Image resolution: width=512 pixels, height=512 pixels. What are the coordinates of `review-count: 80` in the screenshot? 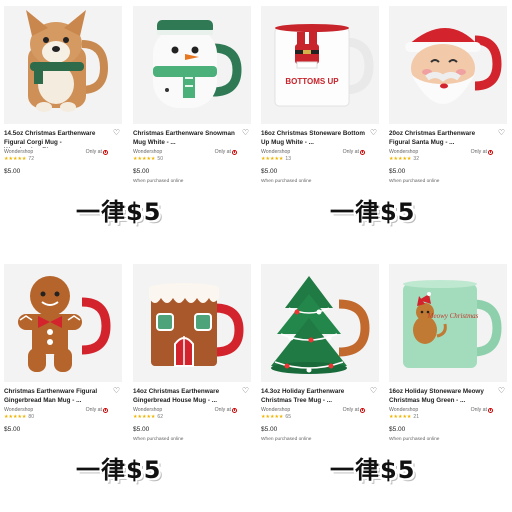 It's located at (31, 417).